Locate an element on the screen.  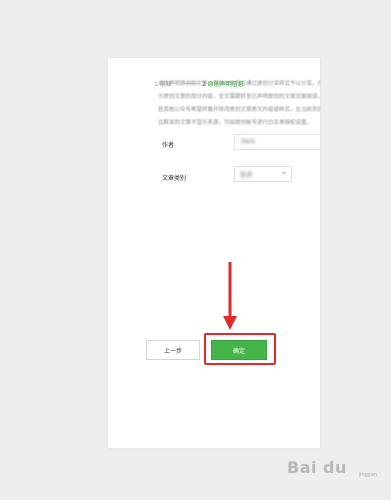
description-line: 示原创文章的部分内容，全文需跳转至已声明原创的文章页面阅读。 is located at coordinates (239, 97).